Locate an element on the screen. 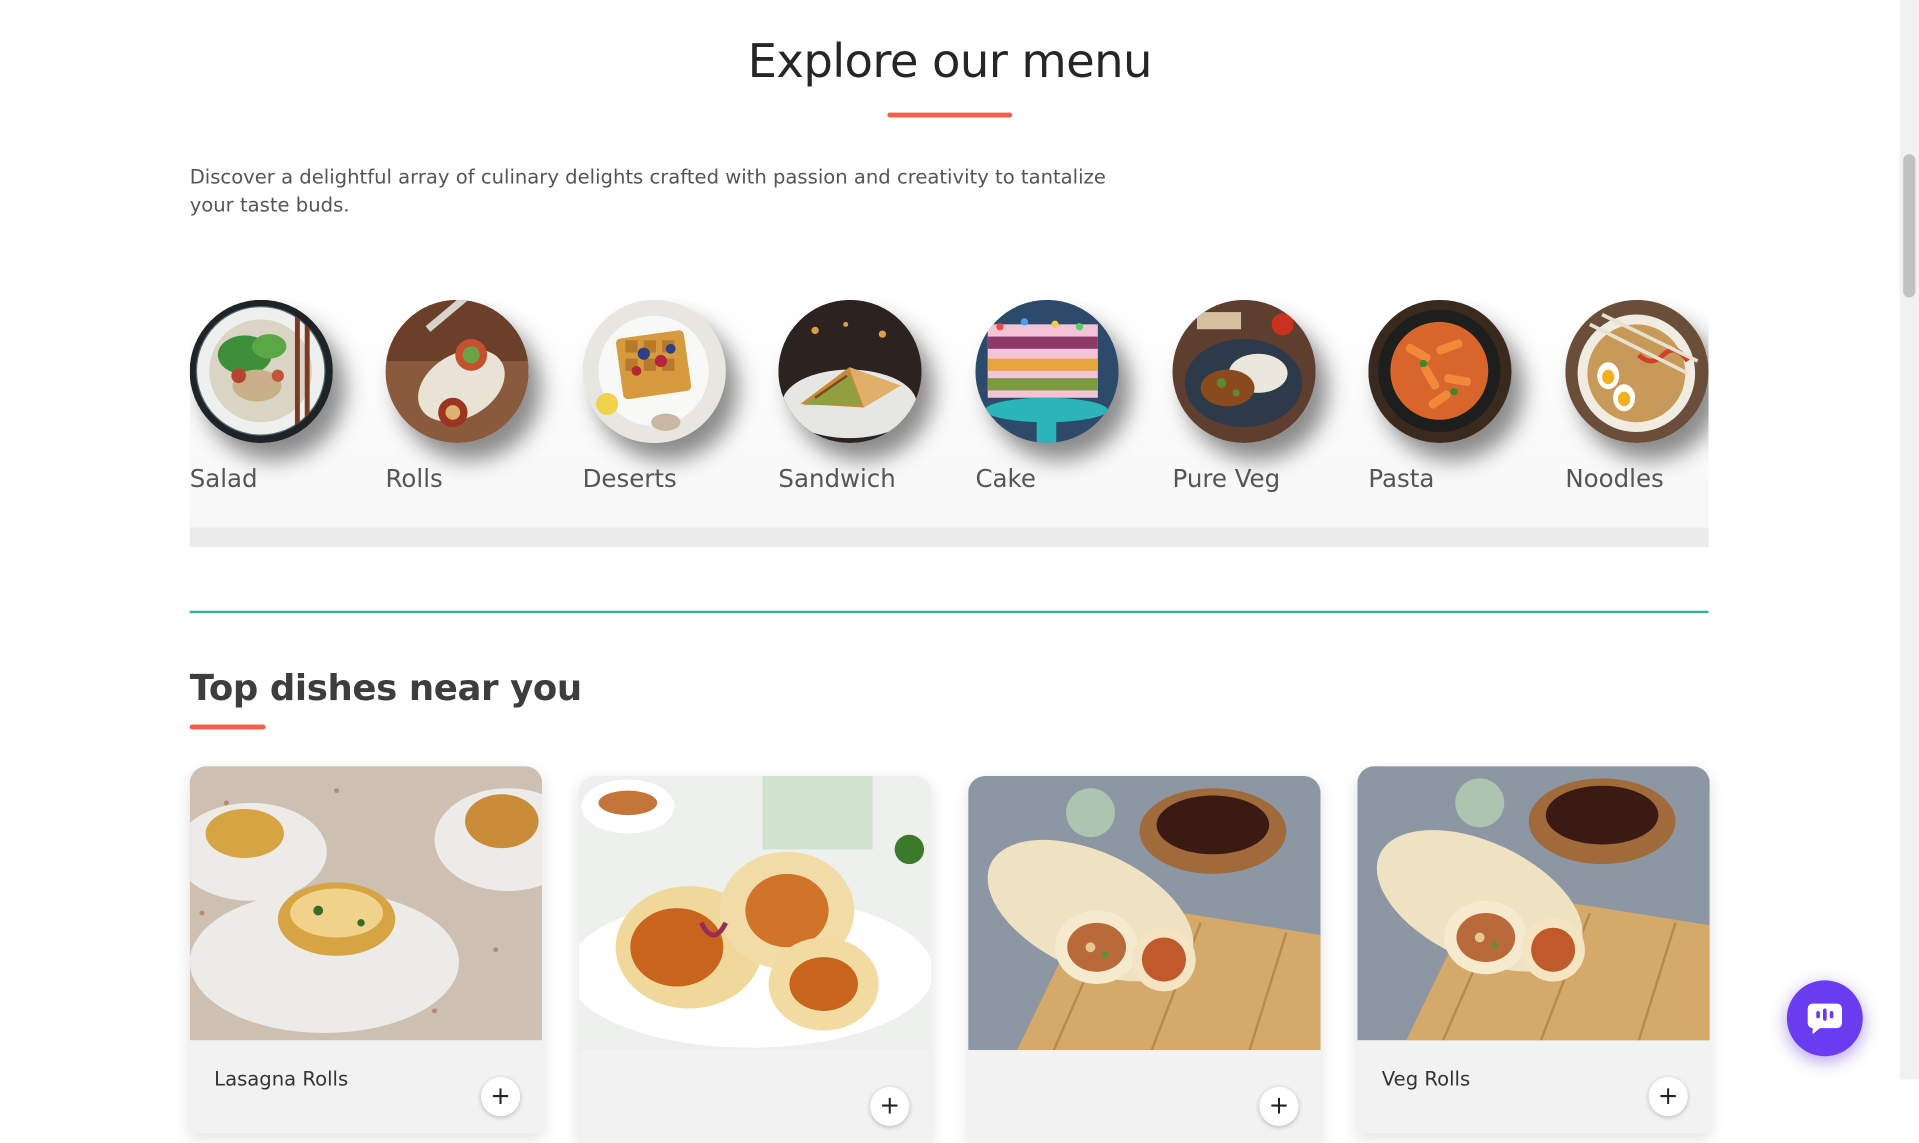 This screenshot has height=1143, width=1919. rolls-wrap-image is located at coordinates (457, 371).